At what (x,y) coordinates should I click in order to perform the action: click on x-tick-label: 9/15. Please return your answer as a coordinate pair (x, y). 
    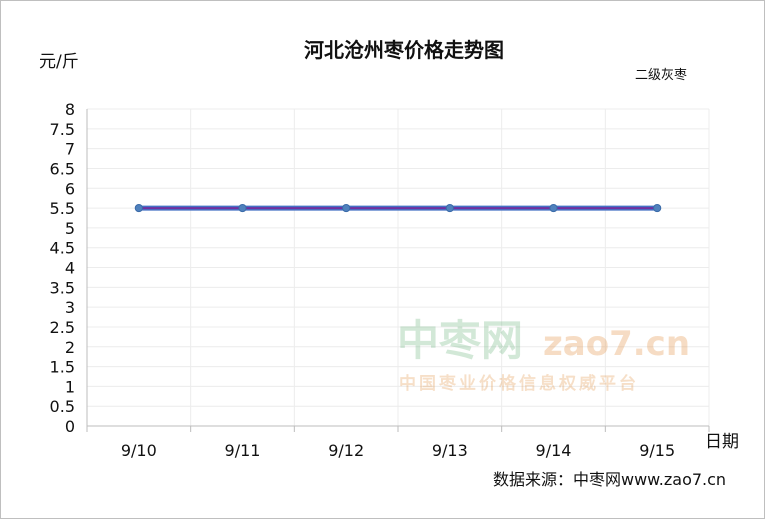
    Looking at the image, I should click on (657, 450).